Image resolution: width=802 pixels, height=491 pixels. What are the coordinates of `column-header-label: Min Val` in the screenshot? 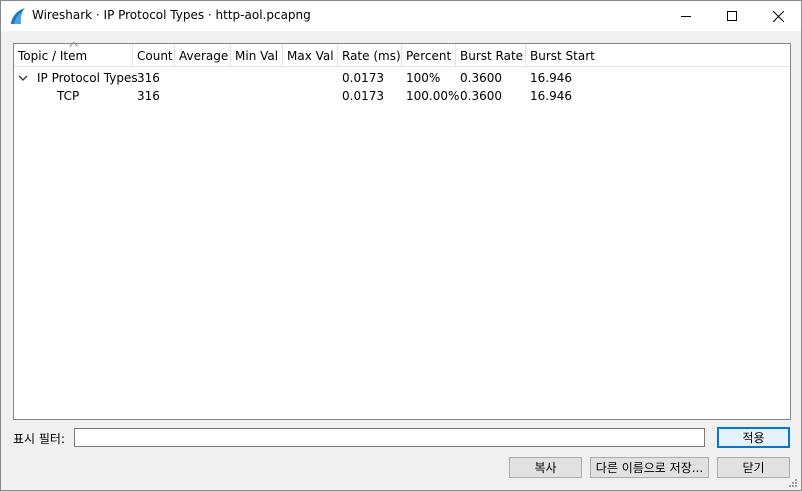 It's located at (257, 56).